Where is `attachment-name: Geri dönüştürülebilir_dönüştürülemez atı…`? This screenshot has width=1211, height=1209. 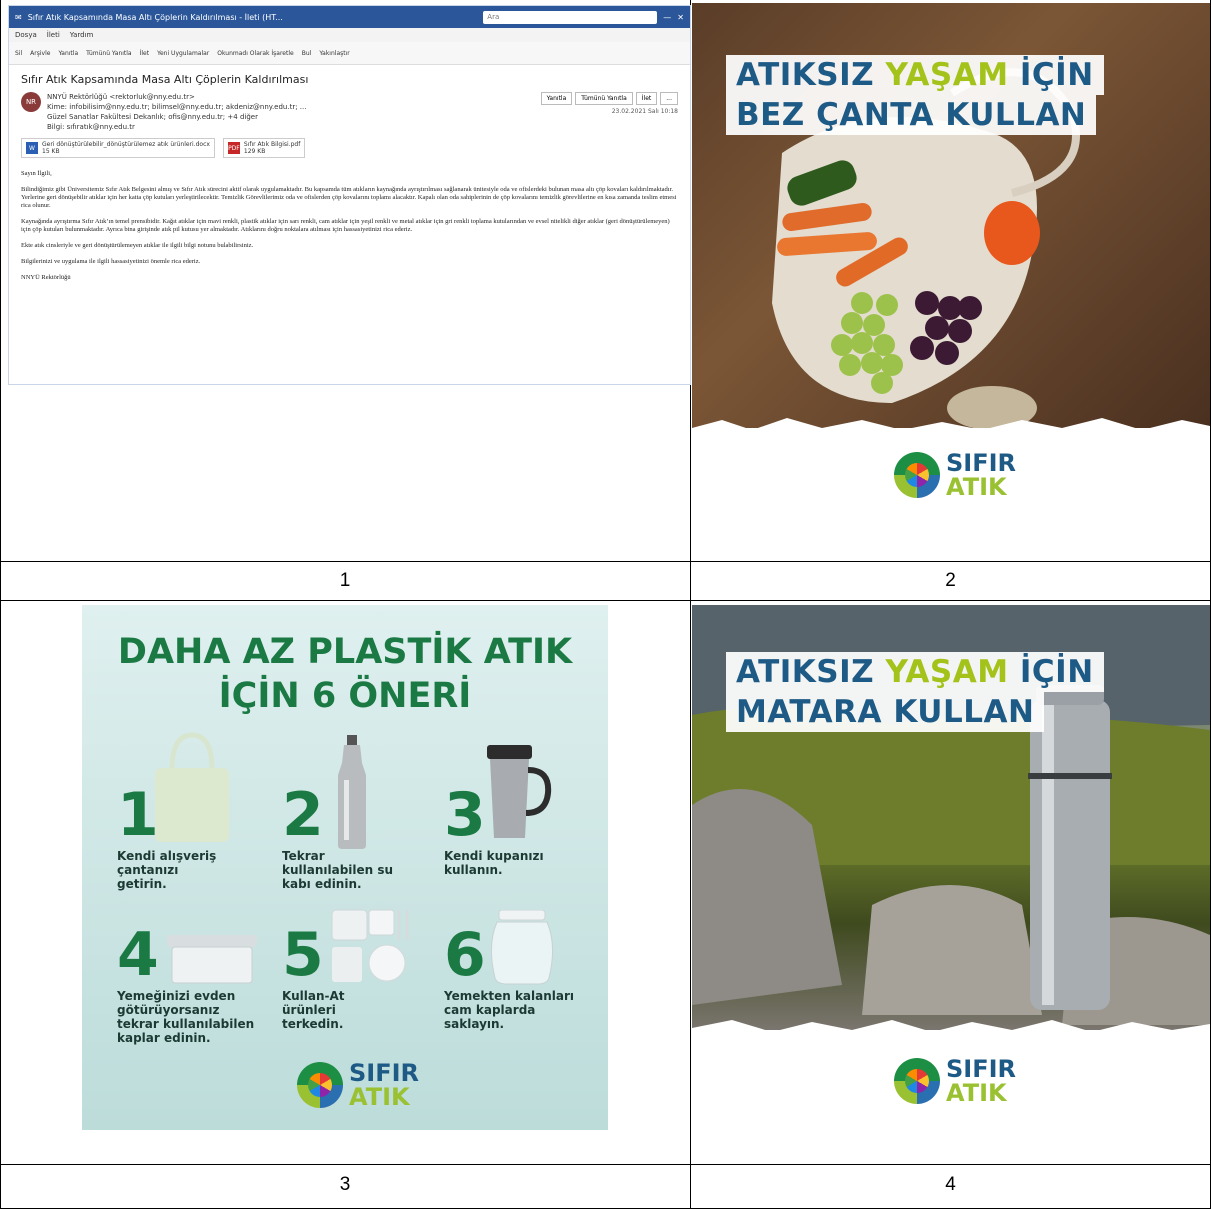
attachment-name: Geri dönüştürülebilir_dönüştürülemez atı… is located at coordinates (126, 144).